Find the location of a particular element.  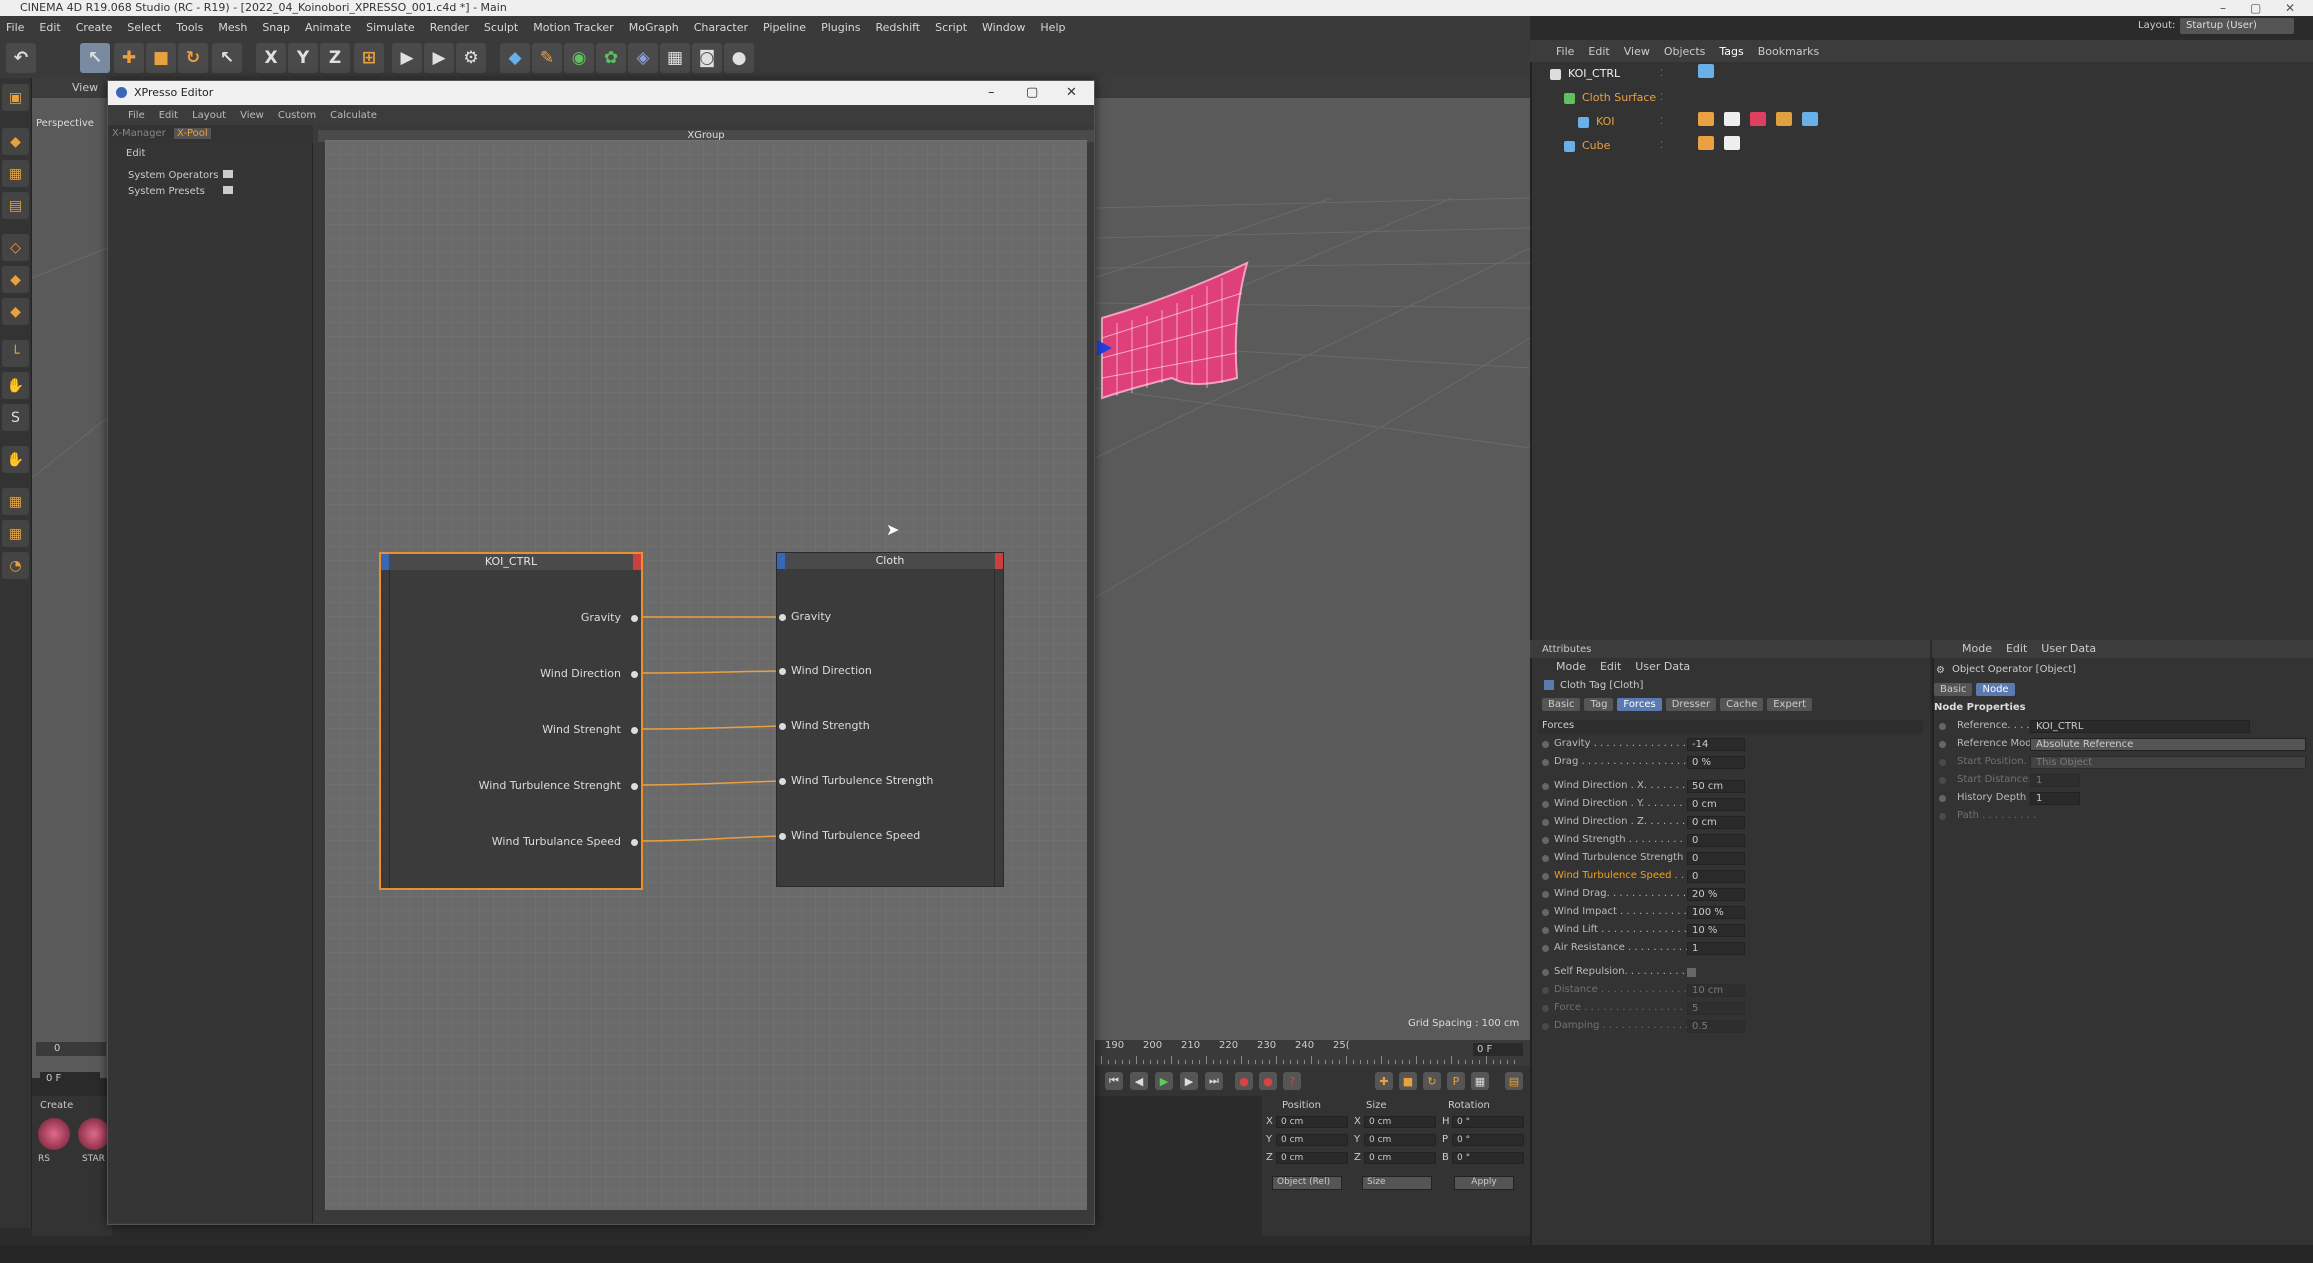

input-port-label: Wind Strength is located at coordinates (830, 725).